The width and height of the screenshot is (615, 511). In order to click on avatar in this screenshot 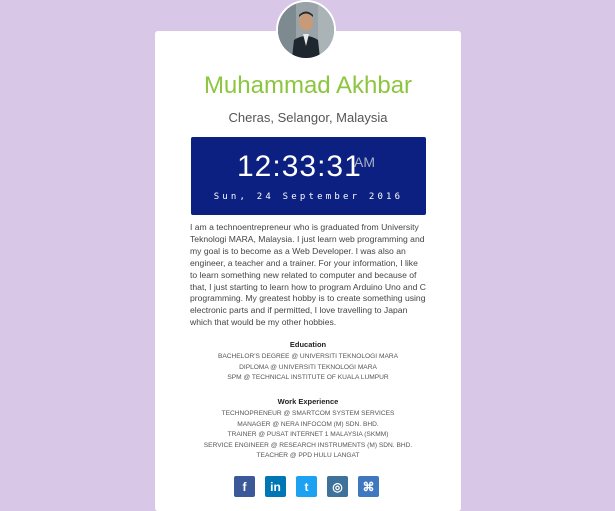, I will do `click(306, 30)`.